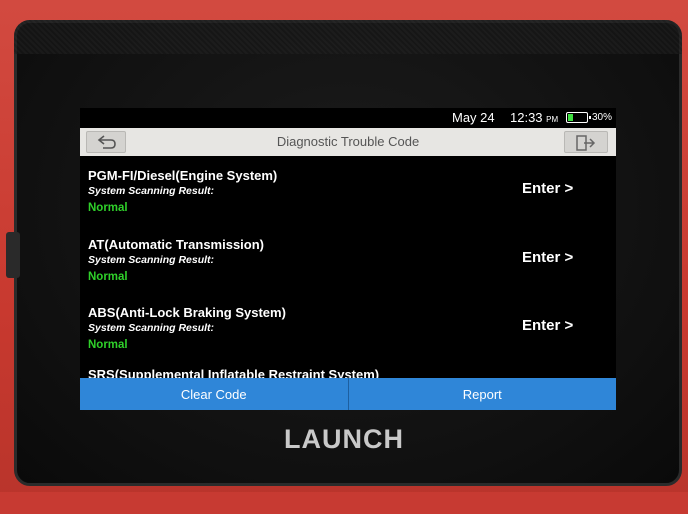  I want to click on system-name: PGM-FI/Diesel(Engine System), so click(183, 175).